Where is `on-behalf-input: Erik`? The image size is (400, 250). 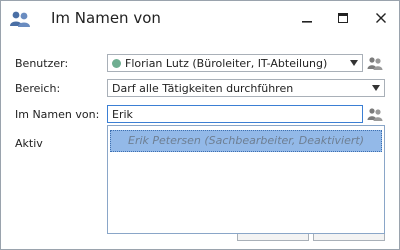
on-behalf-input: Erik is located at coordinates (235, 114).